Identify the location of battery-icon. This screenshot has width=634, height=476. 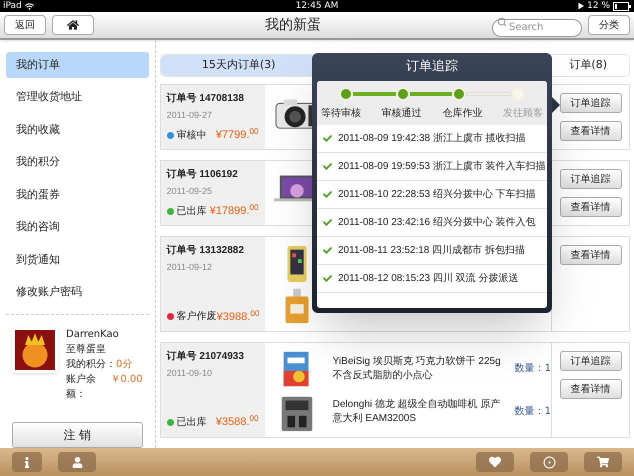
(622, 6).